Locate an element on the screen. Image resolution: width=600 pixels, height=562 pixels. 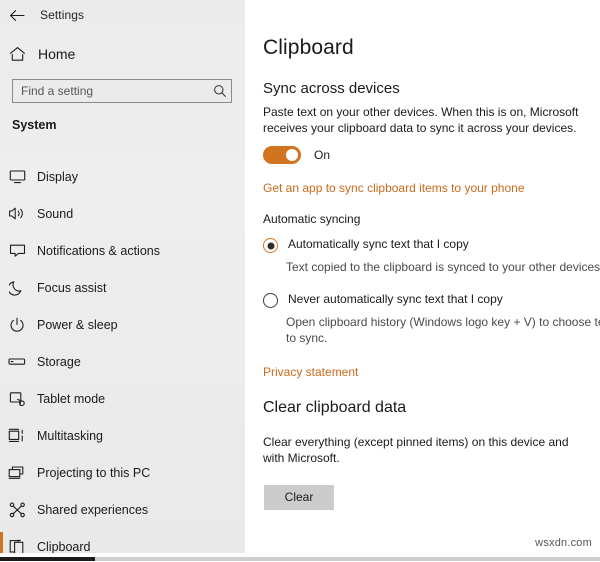
sidebar-item-label: Power & sleep is located at coordinates (77, 324).